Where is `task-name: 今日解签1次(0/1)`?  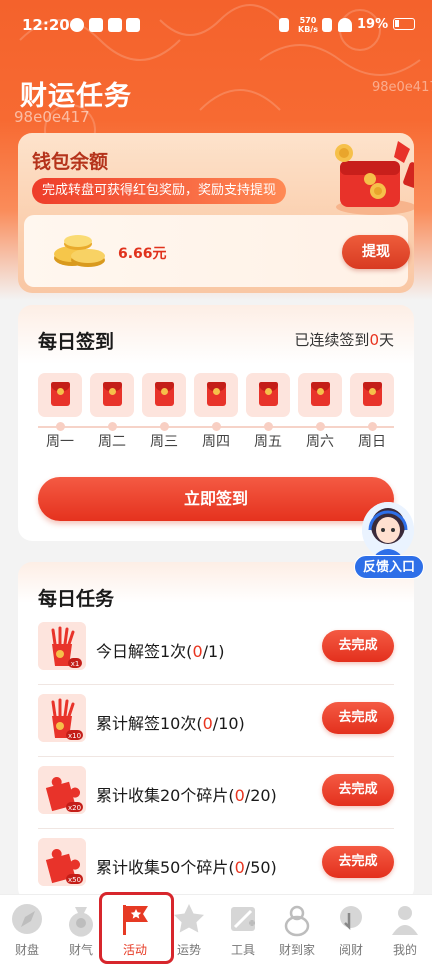 task-name: 今日解签1次(0/1) is located at coordinates (160, 650).